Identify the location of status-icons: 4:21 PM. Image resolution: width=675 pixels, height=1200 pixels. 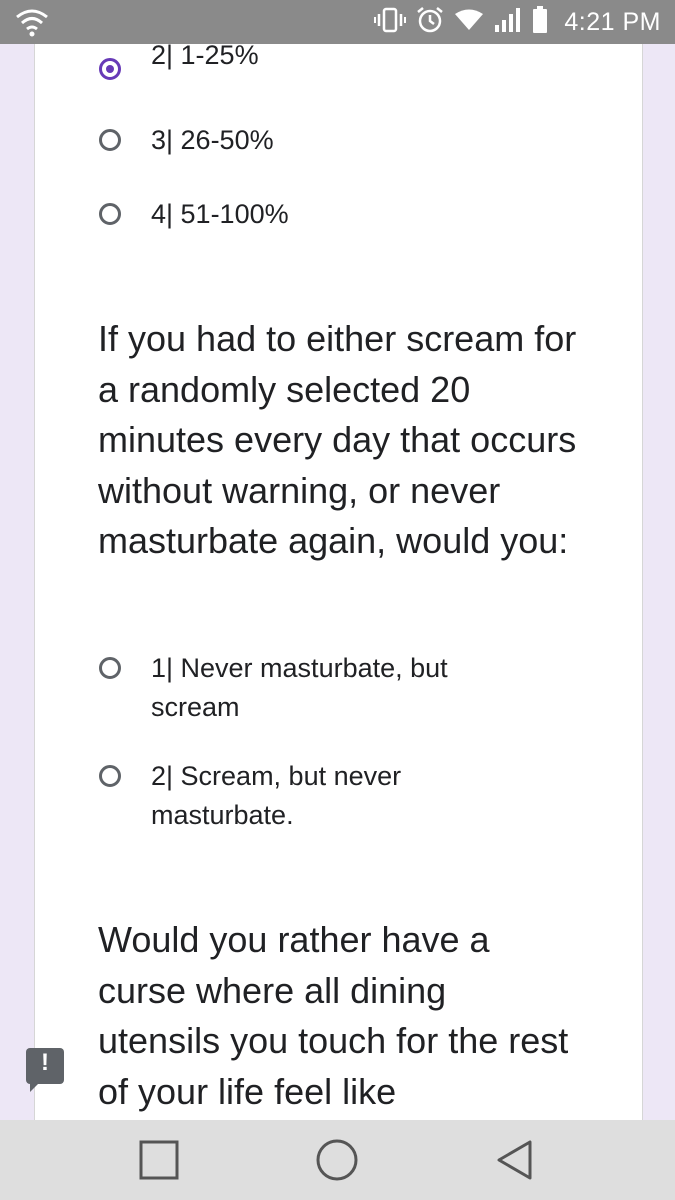
(517, 22).